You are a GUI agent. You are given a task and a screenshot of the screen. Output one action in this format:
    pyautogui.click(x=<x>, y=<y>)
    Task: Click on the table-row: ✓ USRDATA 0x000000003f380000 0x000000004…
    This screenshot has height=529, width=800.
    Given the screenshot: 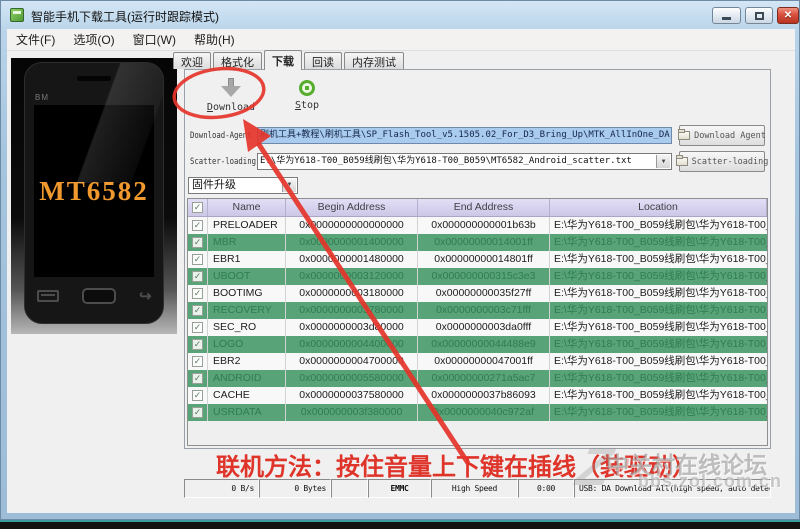 What is the action you would take?
    pyautogui.click(x=477, y=412)
    